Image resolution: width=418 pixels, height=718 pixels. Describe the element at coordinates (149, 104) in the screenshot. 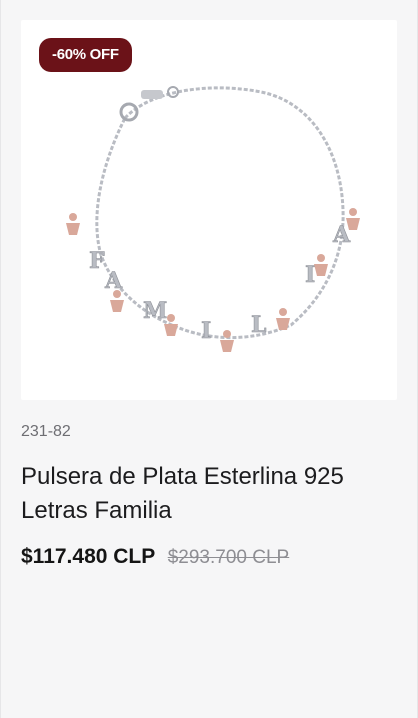

I see `clasp-icon` at that location.